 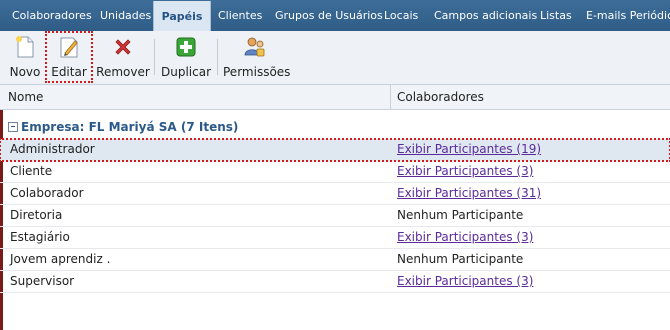 I want to click on column-header-colaboradores: Colaboradores, so click(x=530, y=97).